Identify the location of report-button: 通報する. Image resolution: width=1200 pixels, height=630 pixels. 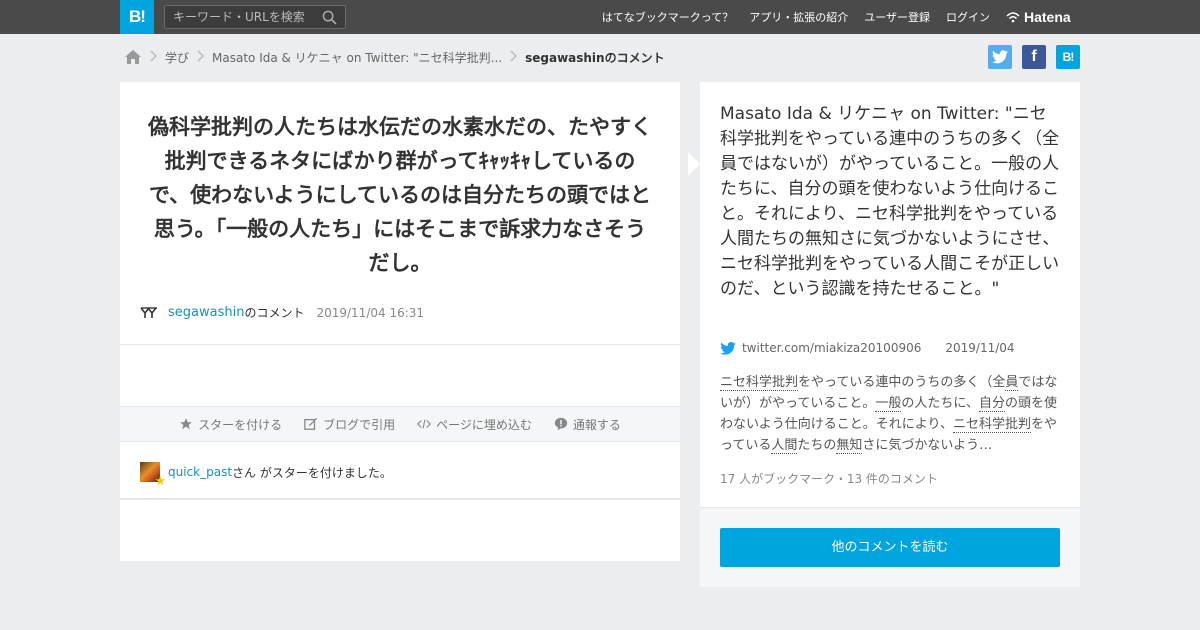
(587, 424).